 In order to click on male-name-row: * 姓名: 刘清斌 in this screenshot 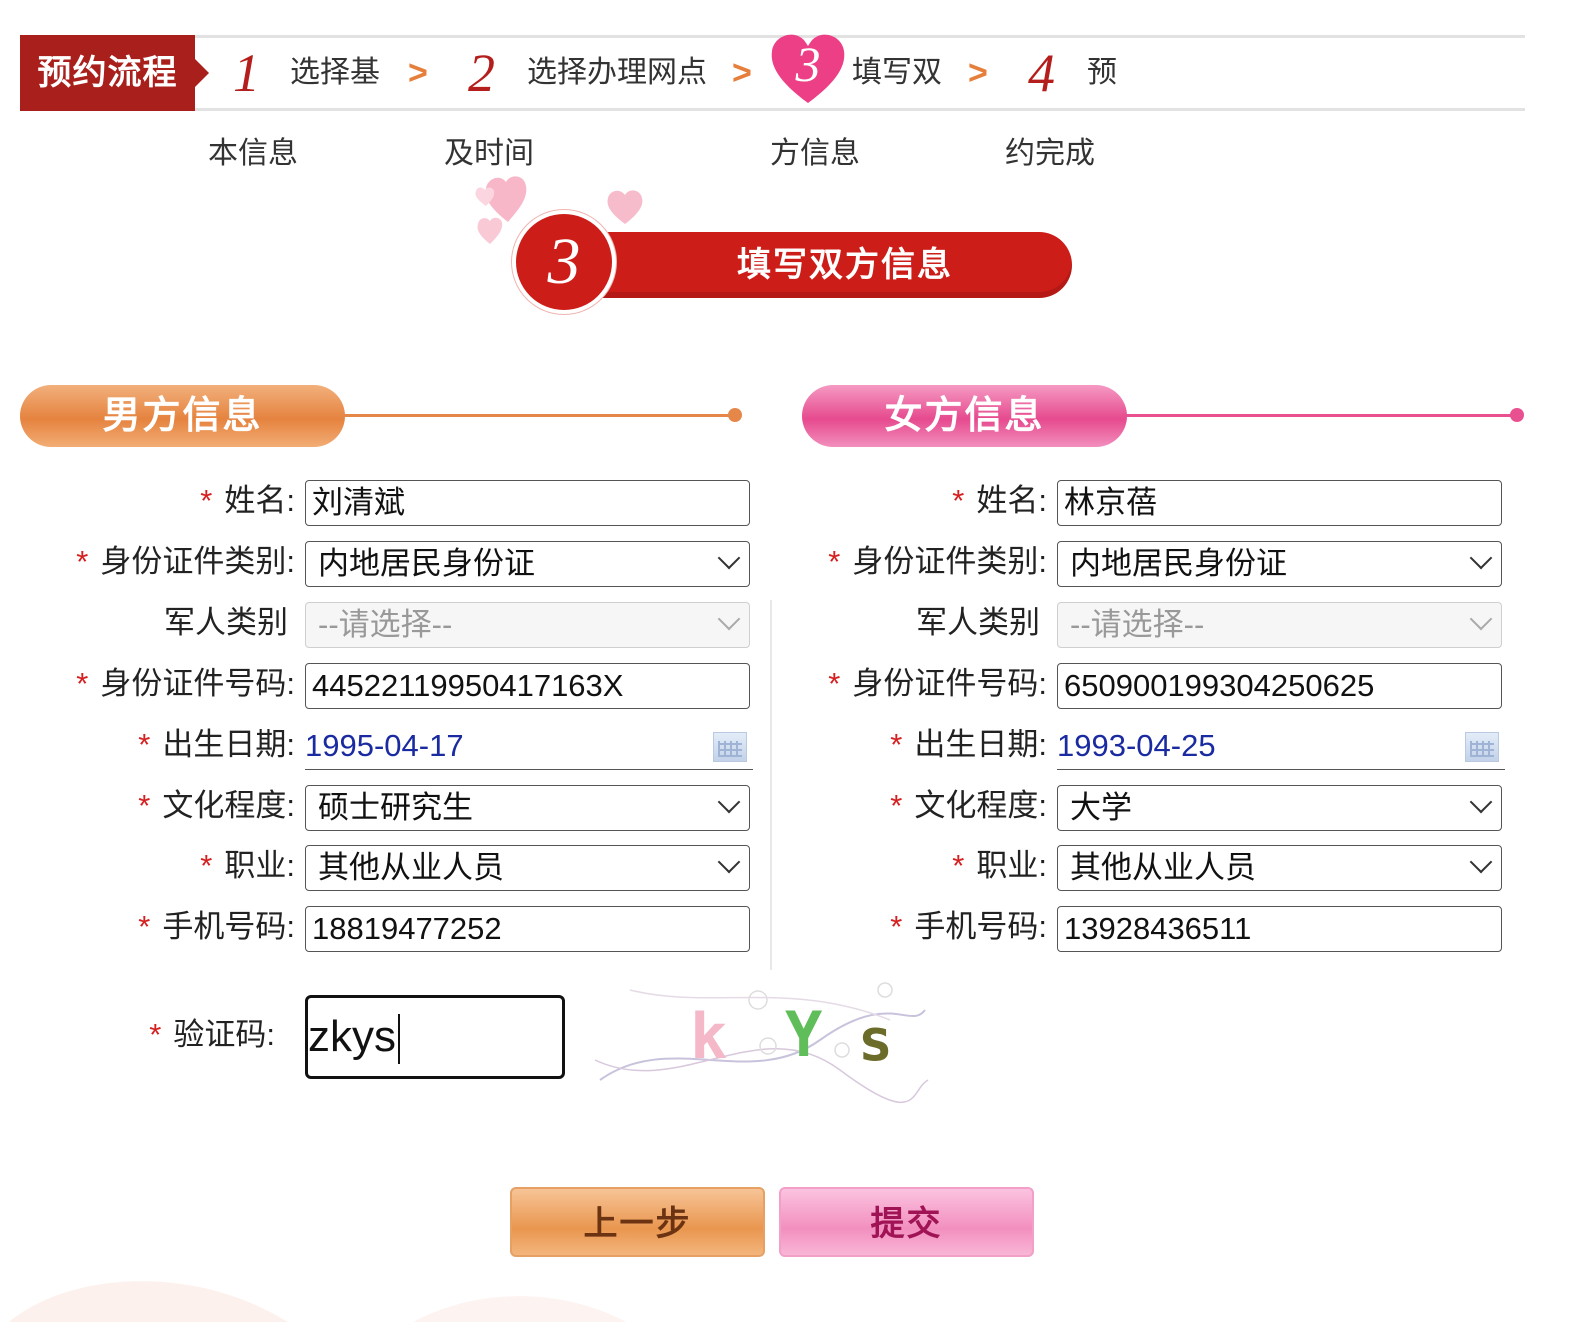, I will do `click(390, 501)`.